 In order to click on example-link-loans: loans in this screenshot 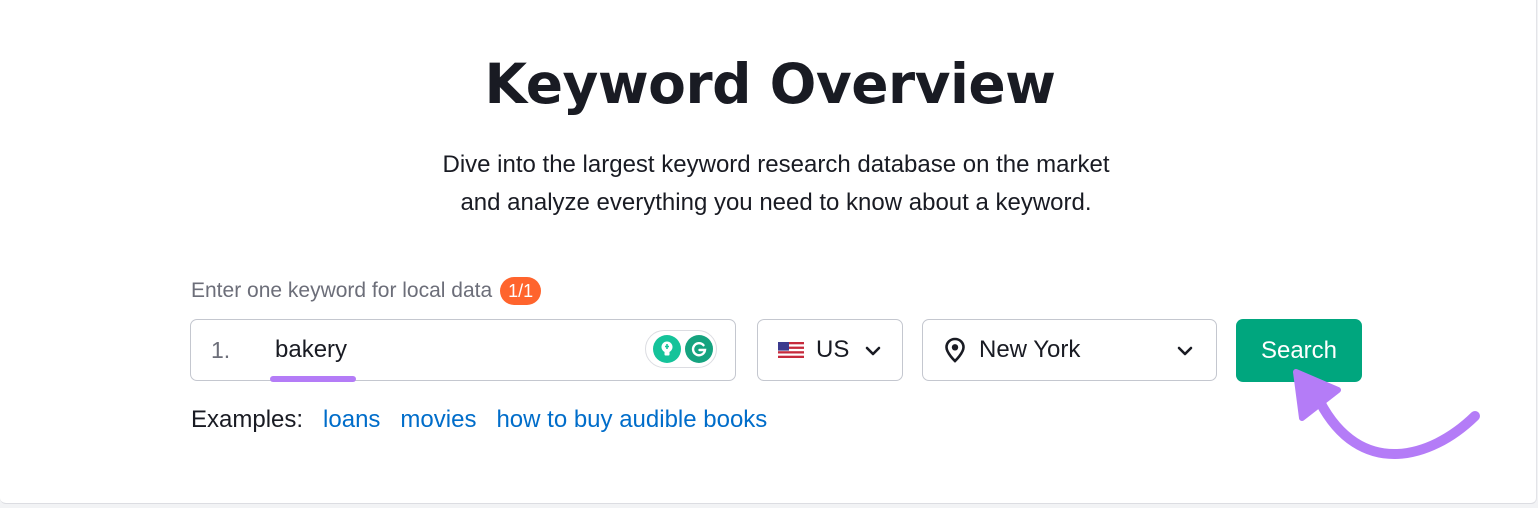, I will do `click(351, 420)`.